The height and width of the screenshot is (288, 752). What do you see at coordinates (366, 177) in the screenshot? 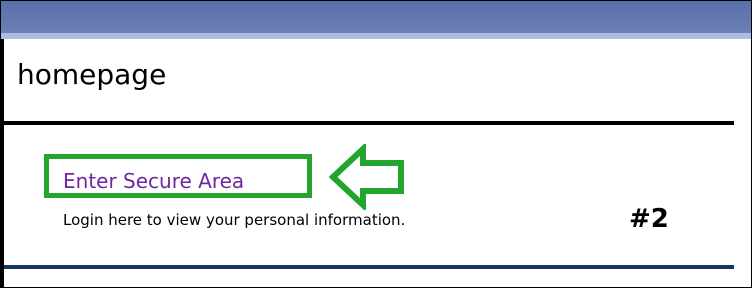
I see `annotation-arrow-icon` at bounding box center [366, 177].